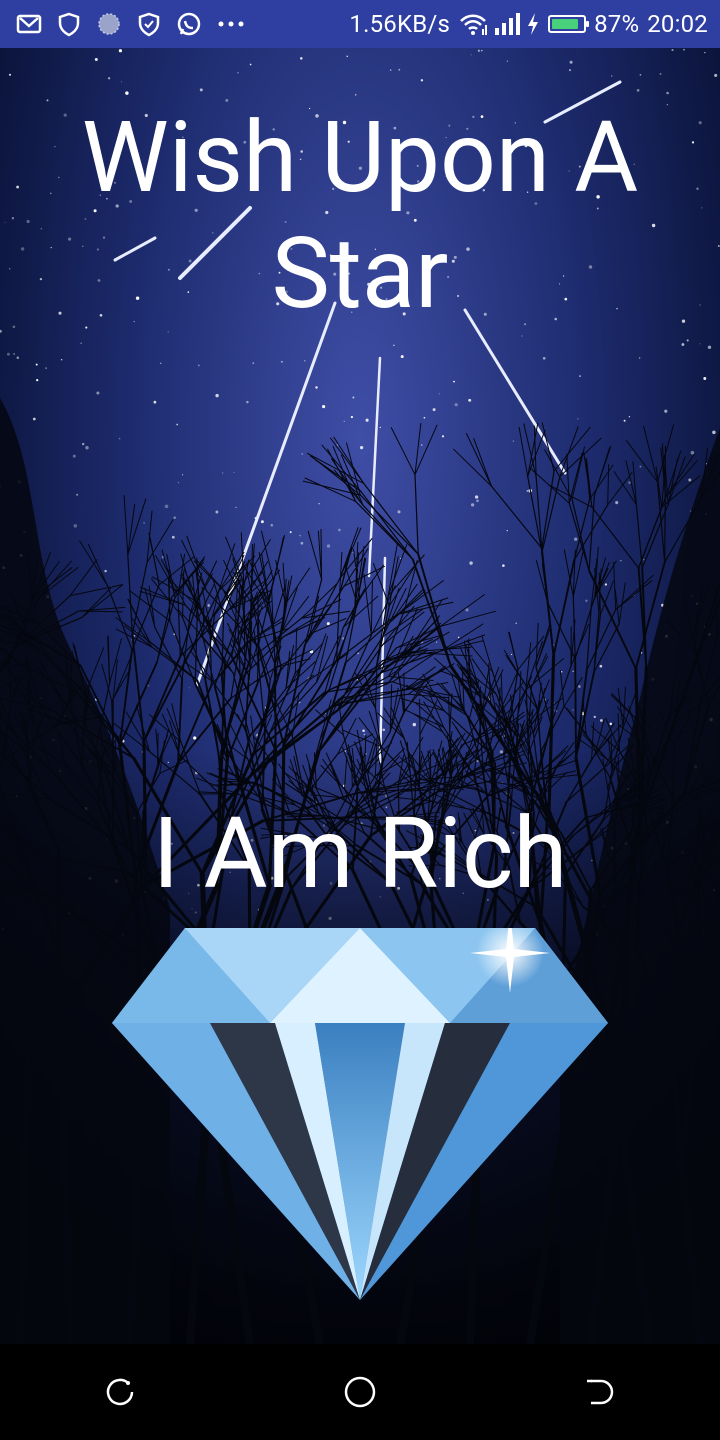  I want to click on gmail-icon, so click(29, 24).